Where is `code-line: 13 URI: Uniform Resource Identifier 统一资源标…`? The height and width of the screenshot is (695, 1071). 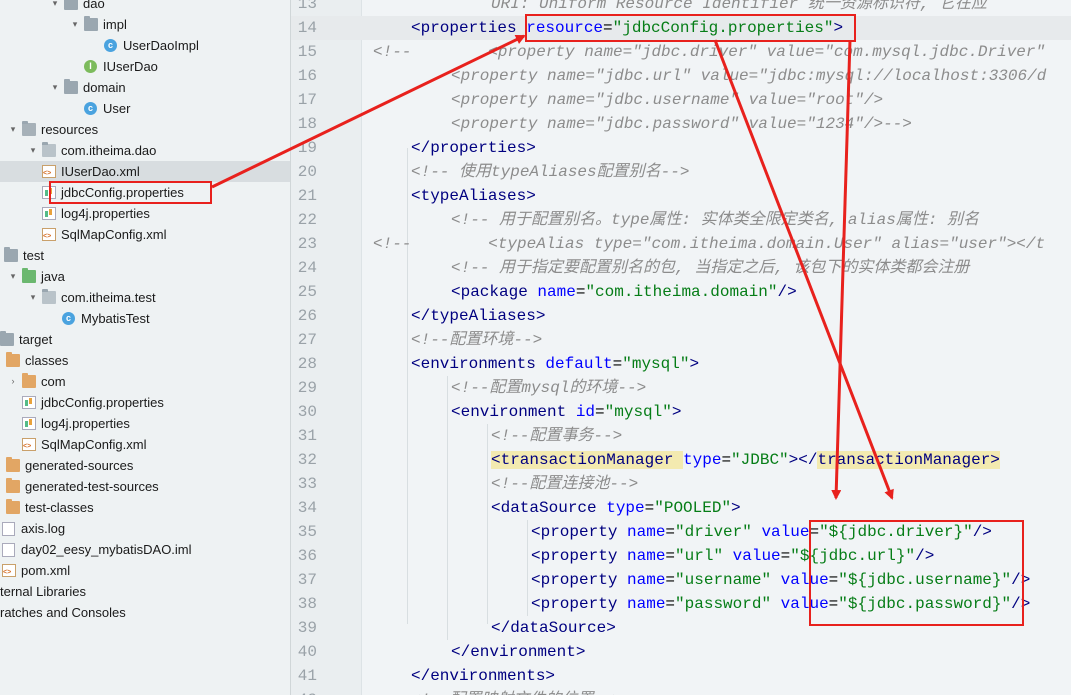
code-line: 13 URI: Uniform Resource Identifier 统一资源标… is located at coordinates (681, 8).